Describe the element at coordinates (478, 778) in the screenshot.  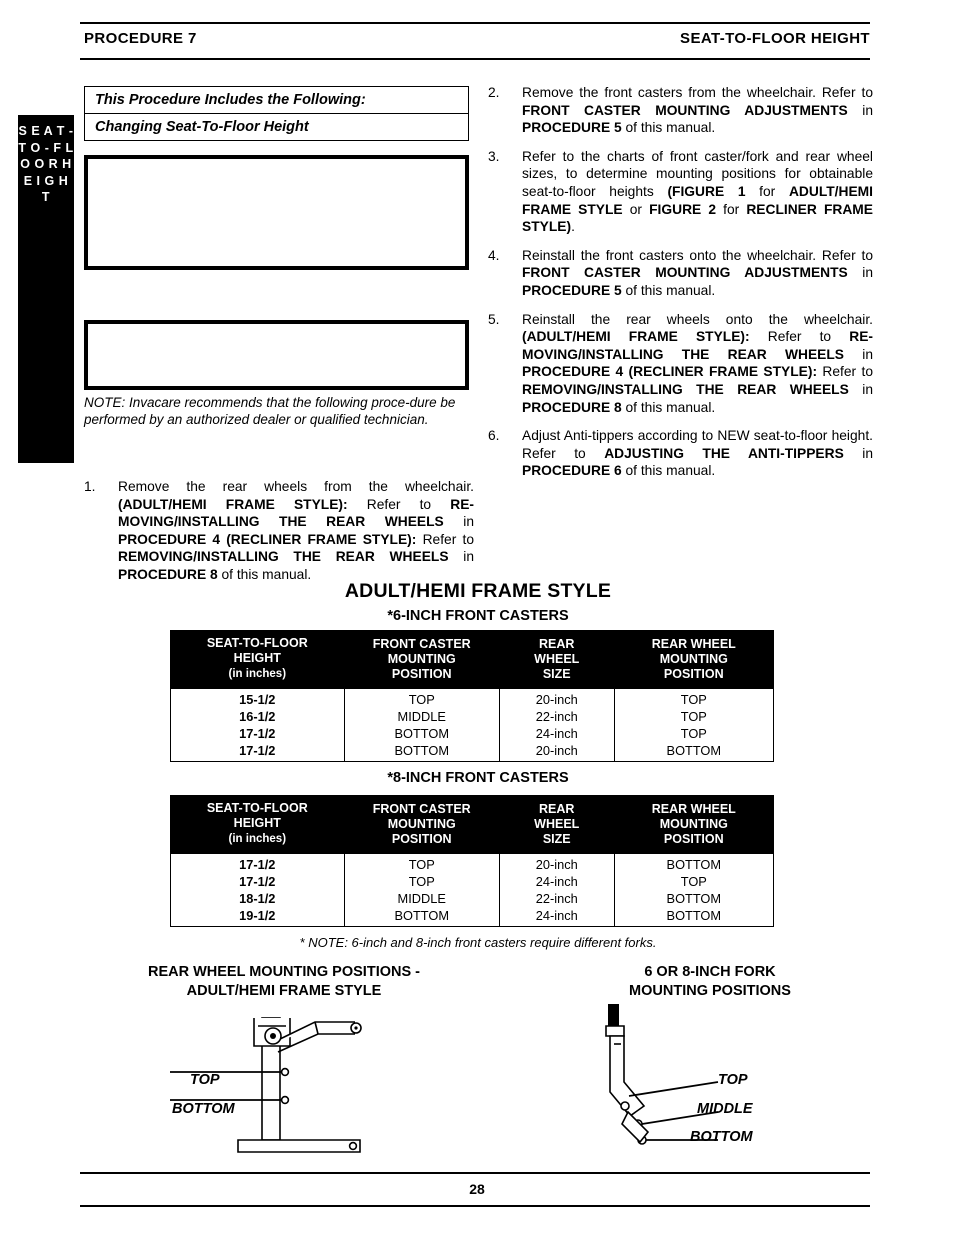
I see `figure-subtitle-8inch: *8-INCH FRONT CASTERS` at that location.